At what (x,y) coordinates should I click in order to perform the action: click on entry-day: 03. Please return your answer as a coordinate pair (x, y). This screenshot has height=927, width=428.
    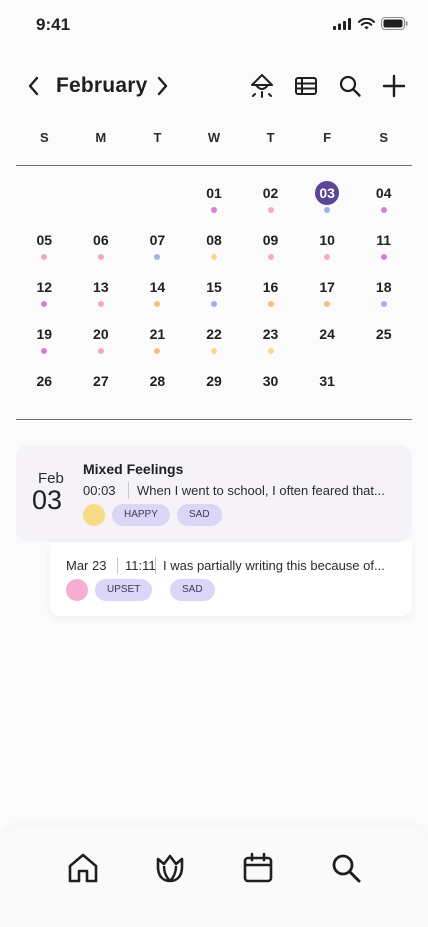
    Looking at the image, I should click on (47, 500).